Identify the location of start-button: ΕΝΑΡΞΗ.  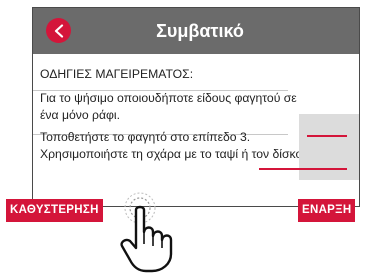
(327, 210).